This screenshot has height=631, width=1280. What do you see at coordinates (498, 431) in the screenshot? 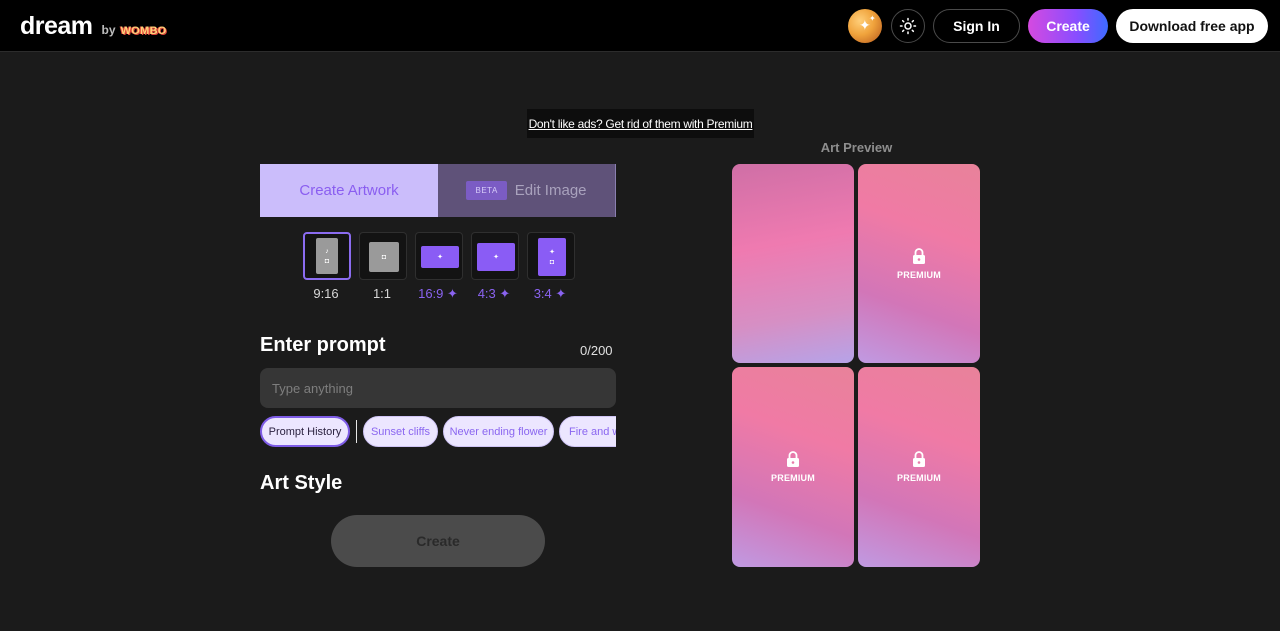
I see `suggestion-chip: Never ending flower` at bounding box center [498, 431].